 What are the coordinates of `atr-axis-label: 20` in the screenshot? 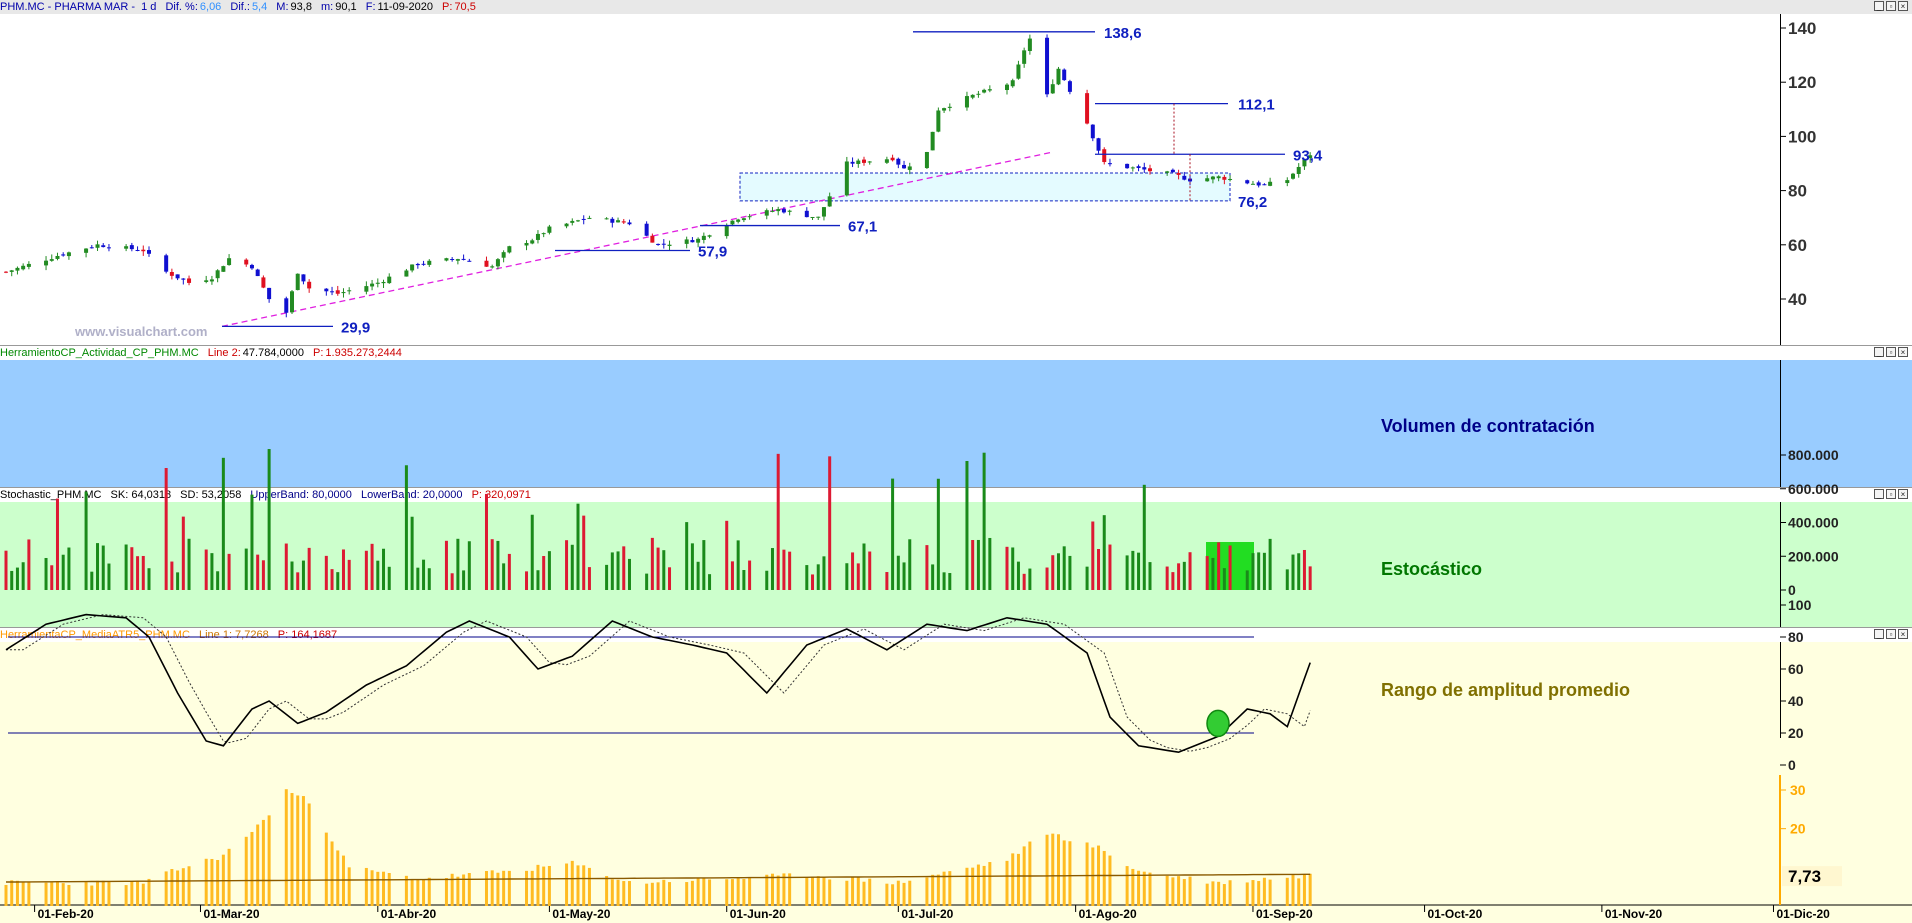 It's located at (1798, 829).